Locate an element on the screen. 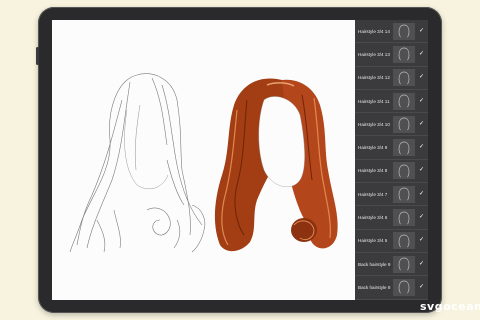 The width and height of the screenshot is (480, 320). layer-item: Hairstyle 3/4 12 ✓ is located at coordinates (391, 78).